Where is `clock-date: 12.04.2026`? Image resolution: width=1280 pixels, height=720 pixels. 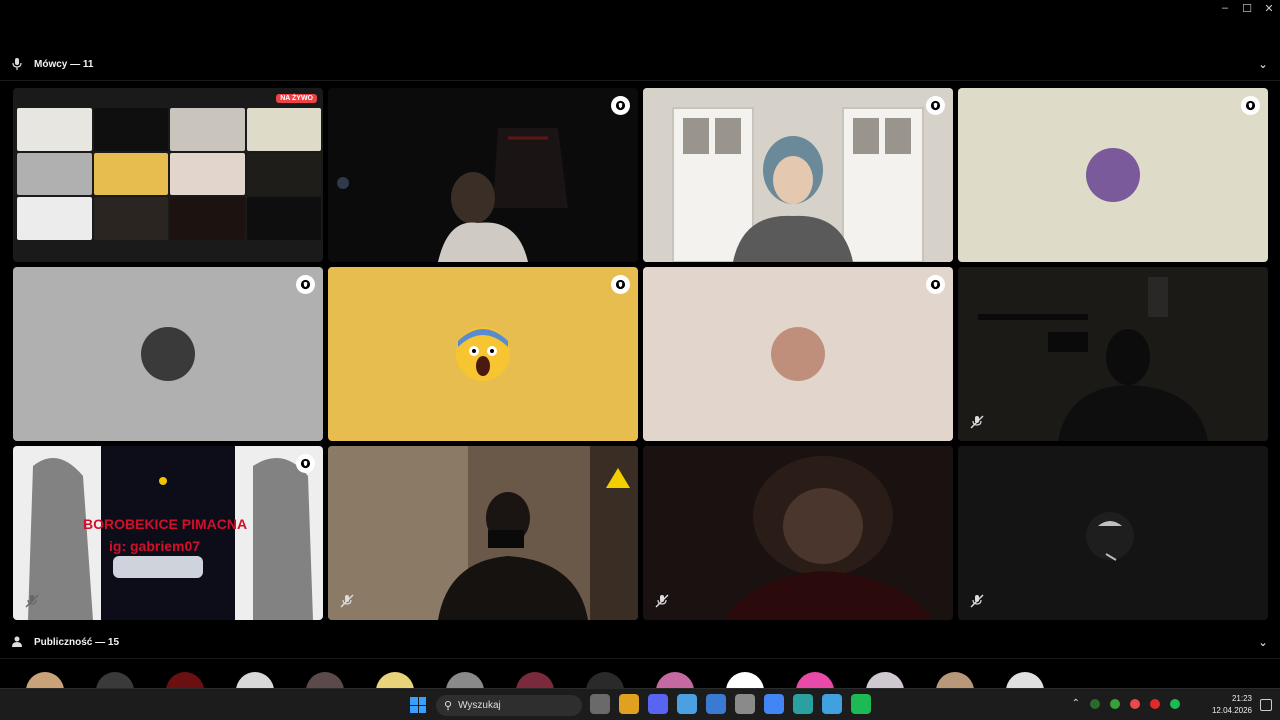
clock-date: 12.04.2026 is located at coordinates (1231, 710).